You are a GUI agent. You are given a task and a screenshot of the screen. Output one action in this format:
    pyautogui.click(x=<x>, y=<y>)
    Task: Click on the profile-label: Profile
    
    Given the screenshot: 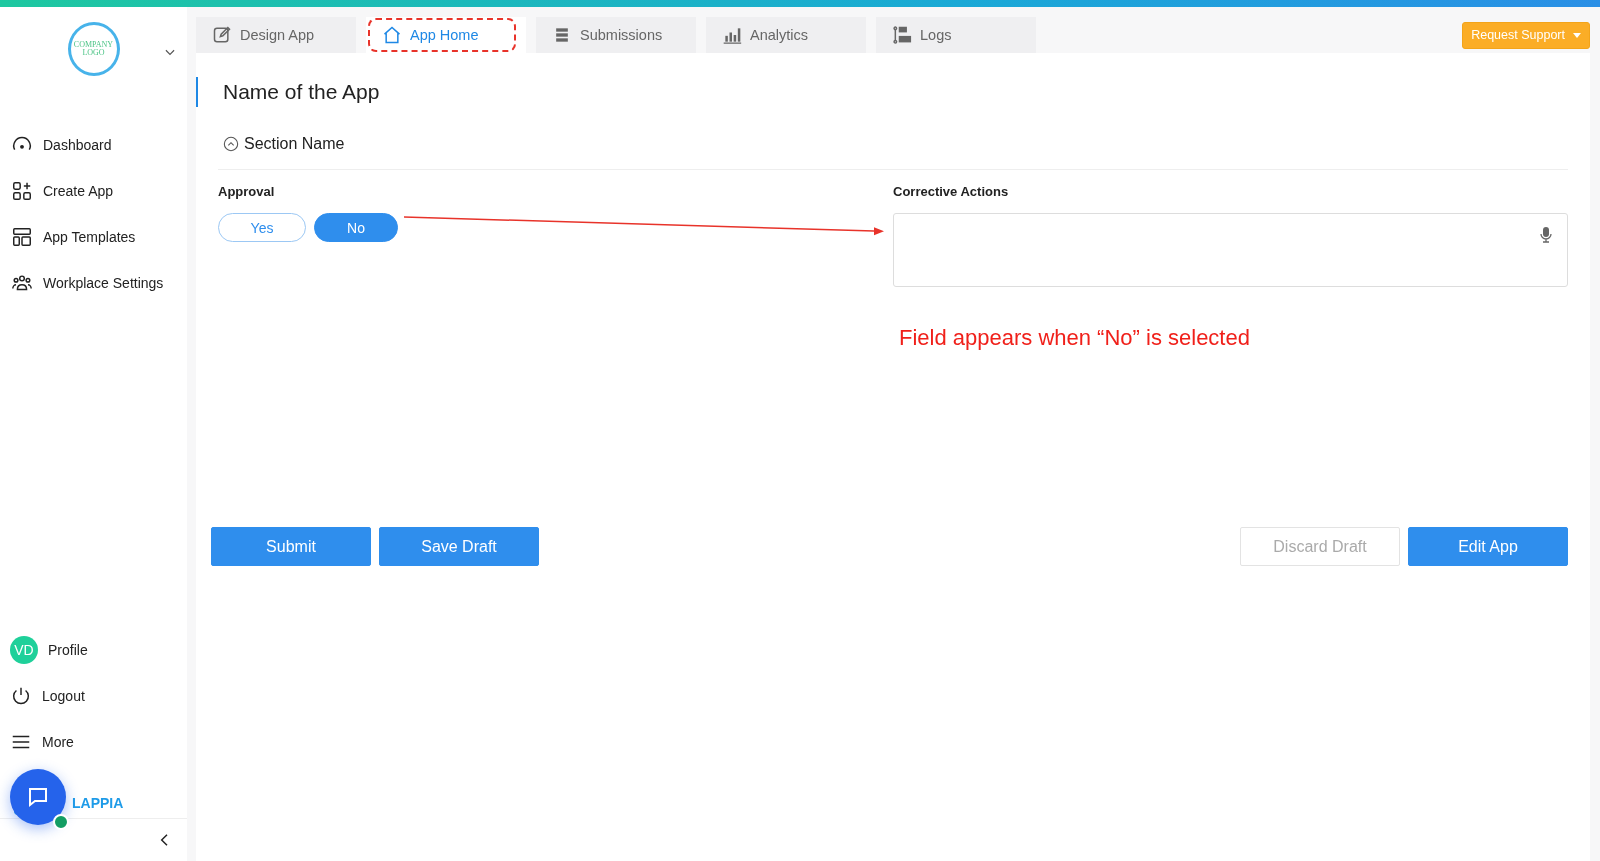 What is the action you would take?
    pyautogui.click(x=68, y=650)
    